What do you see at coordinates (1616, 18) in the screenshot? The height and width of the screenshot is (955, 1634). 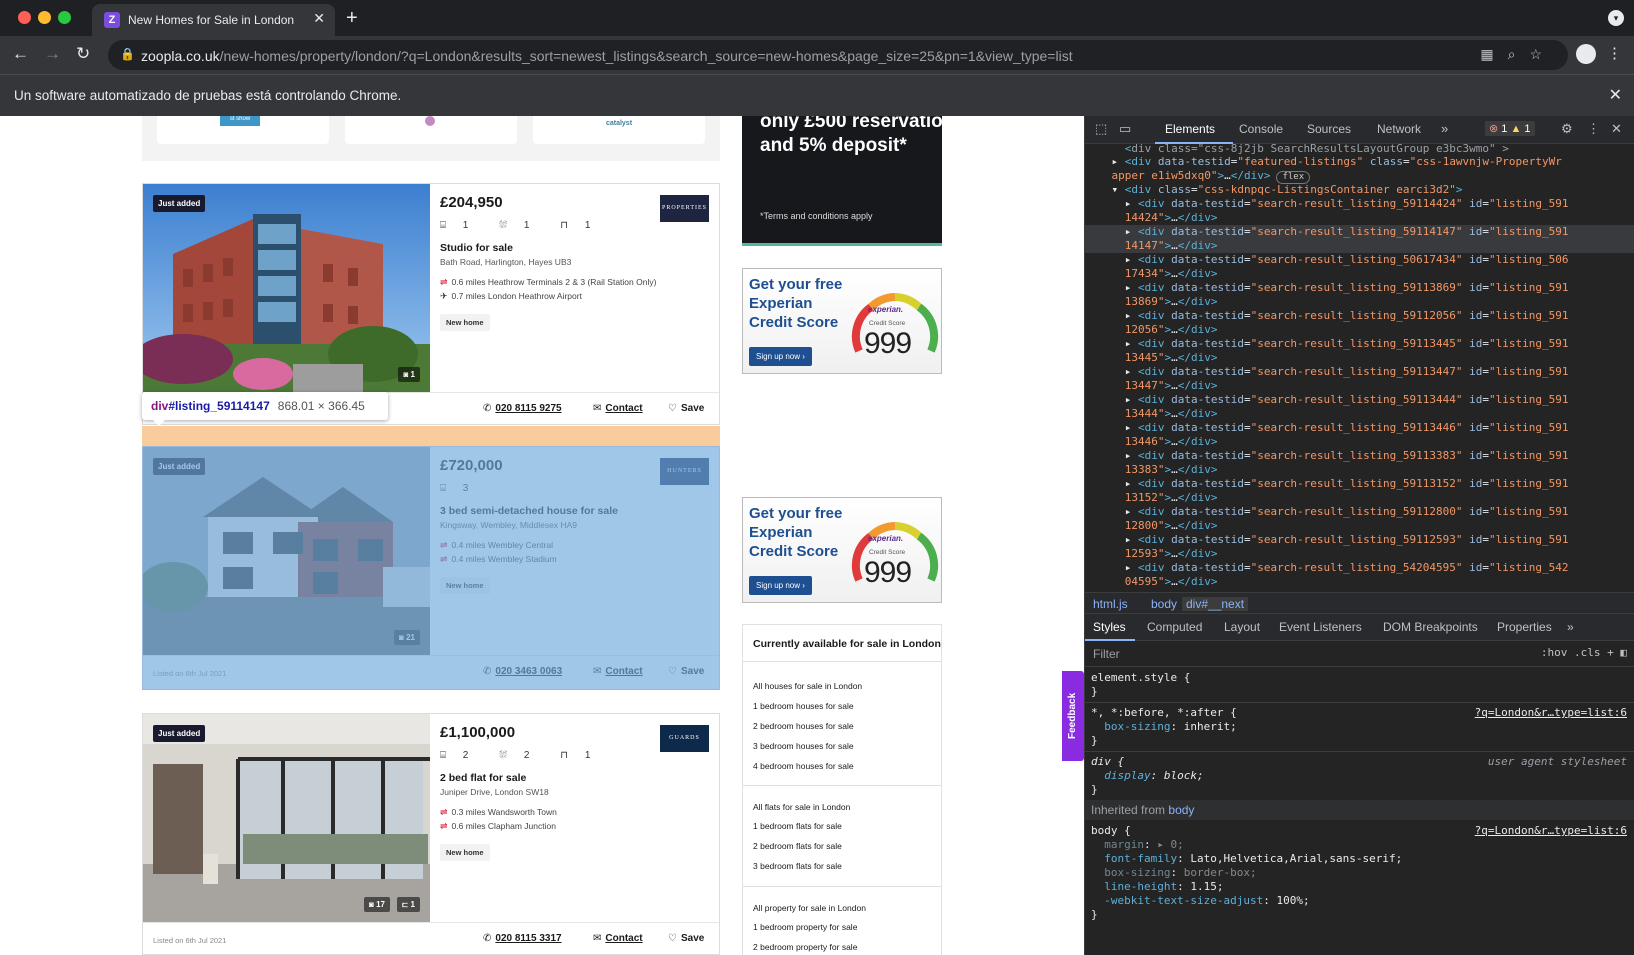 I see `tab-search-icon: ▾` at bounding box center [1616, 18].